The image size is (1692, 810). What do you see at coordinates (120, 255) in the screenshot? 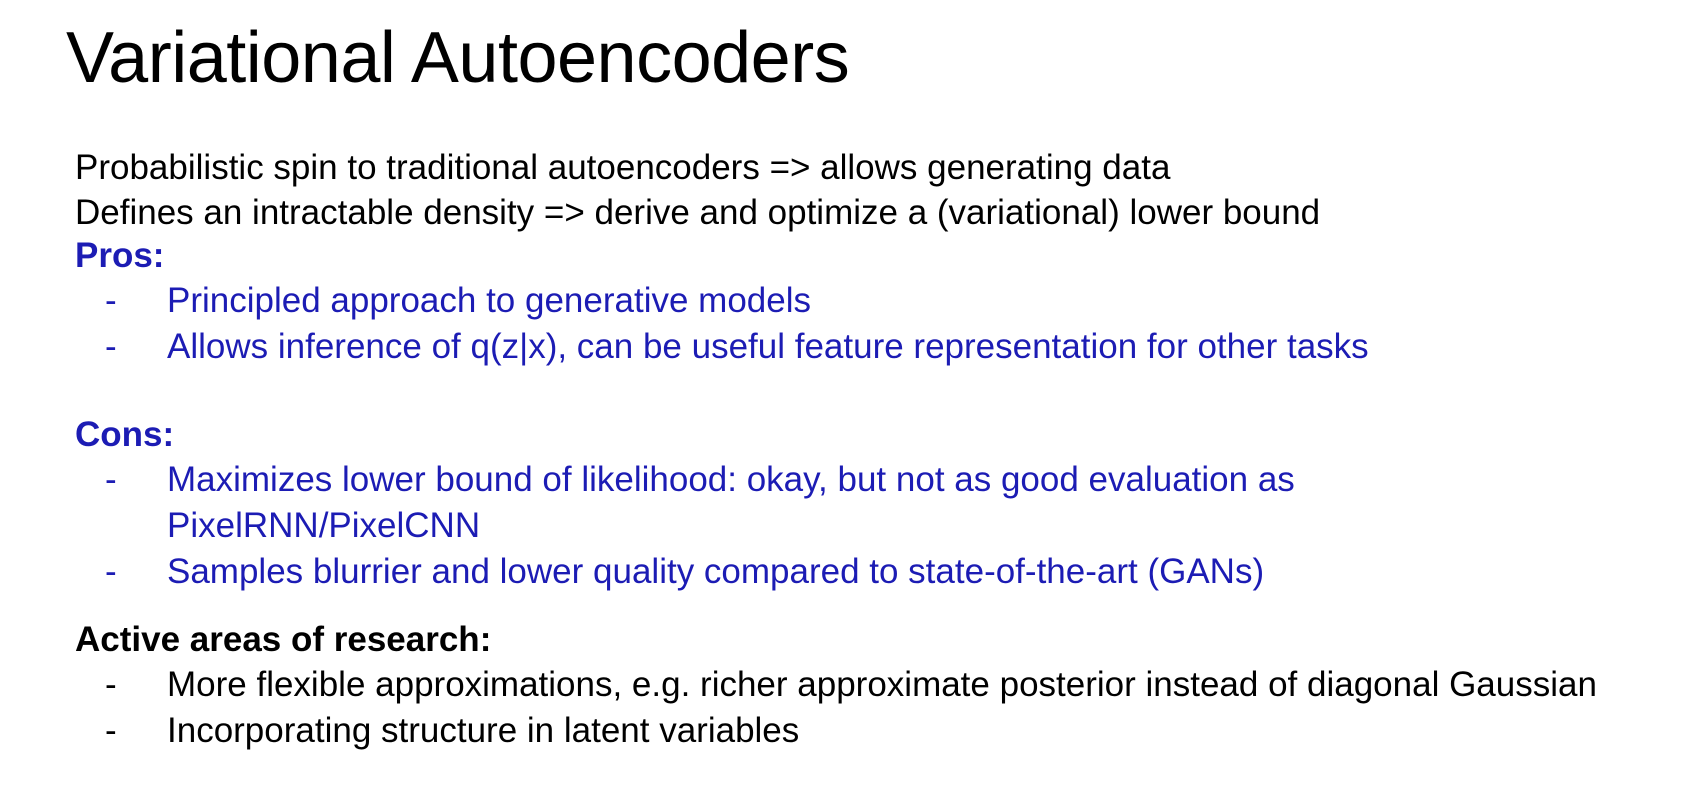
I see `pros-heading: Pros:` at bounding box center [120, 255].